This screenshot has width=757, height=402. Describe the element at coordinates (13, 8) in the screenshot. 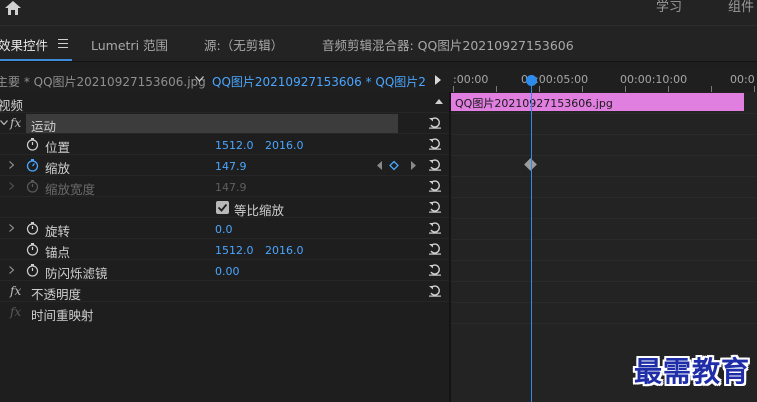

I see `home-icon` at that location.